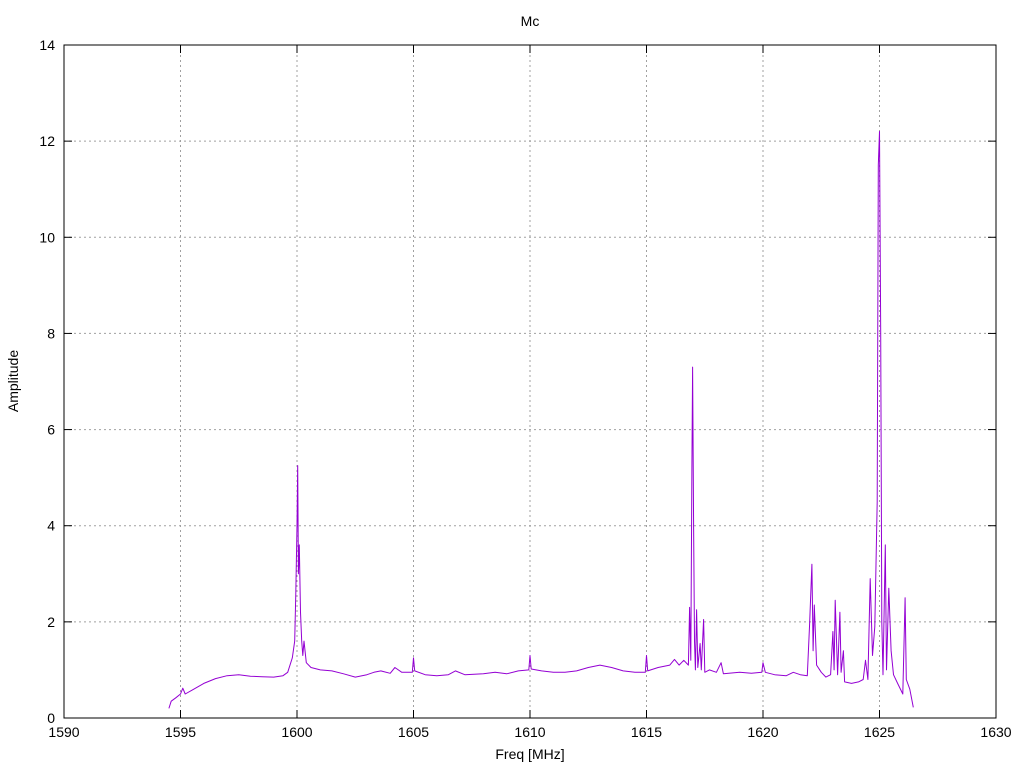  Describe the element at coordinates (879, 732) in the screenshot. I see `x-tick-label: 1625` at that location.